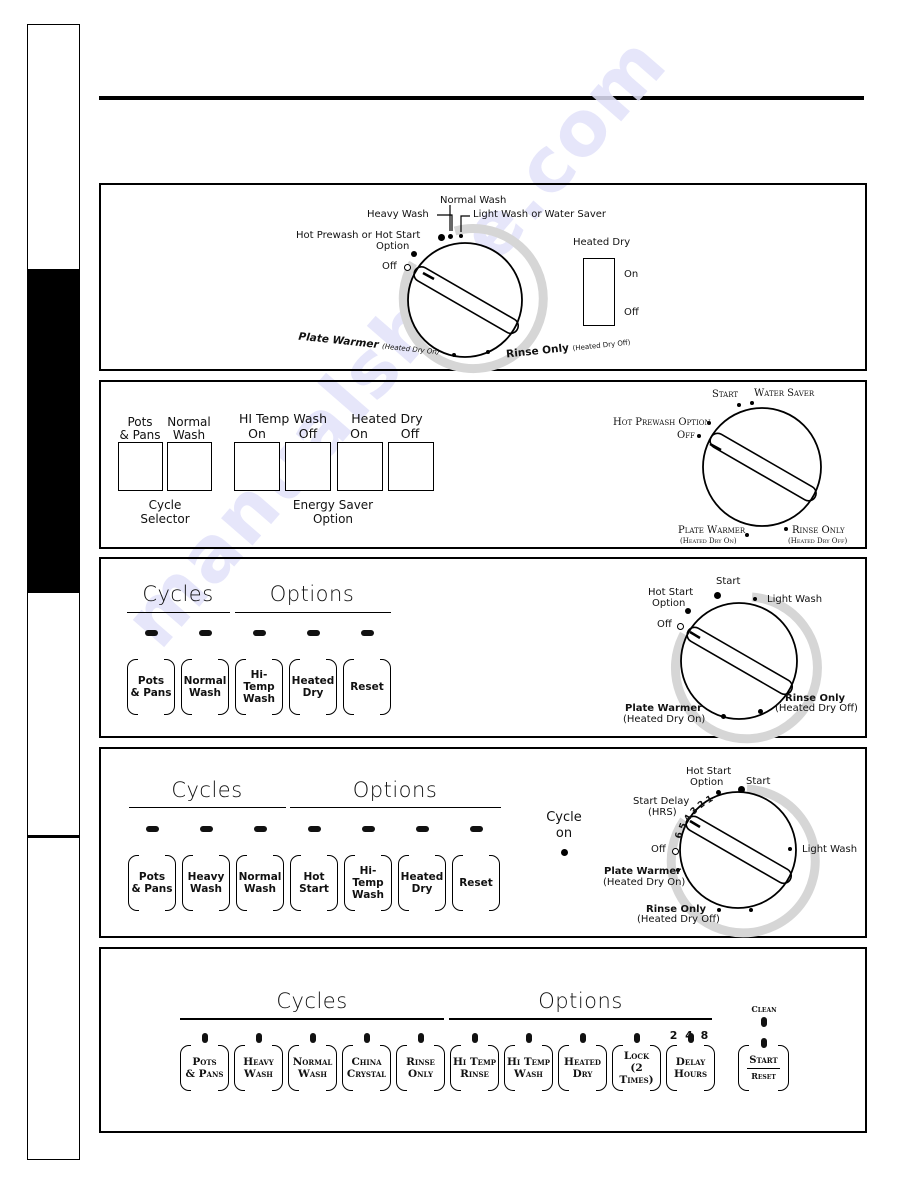  I want to click on hot-start-position, so click(718, 792).